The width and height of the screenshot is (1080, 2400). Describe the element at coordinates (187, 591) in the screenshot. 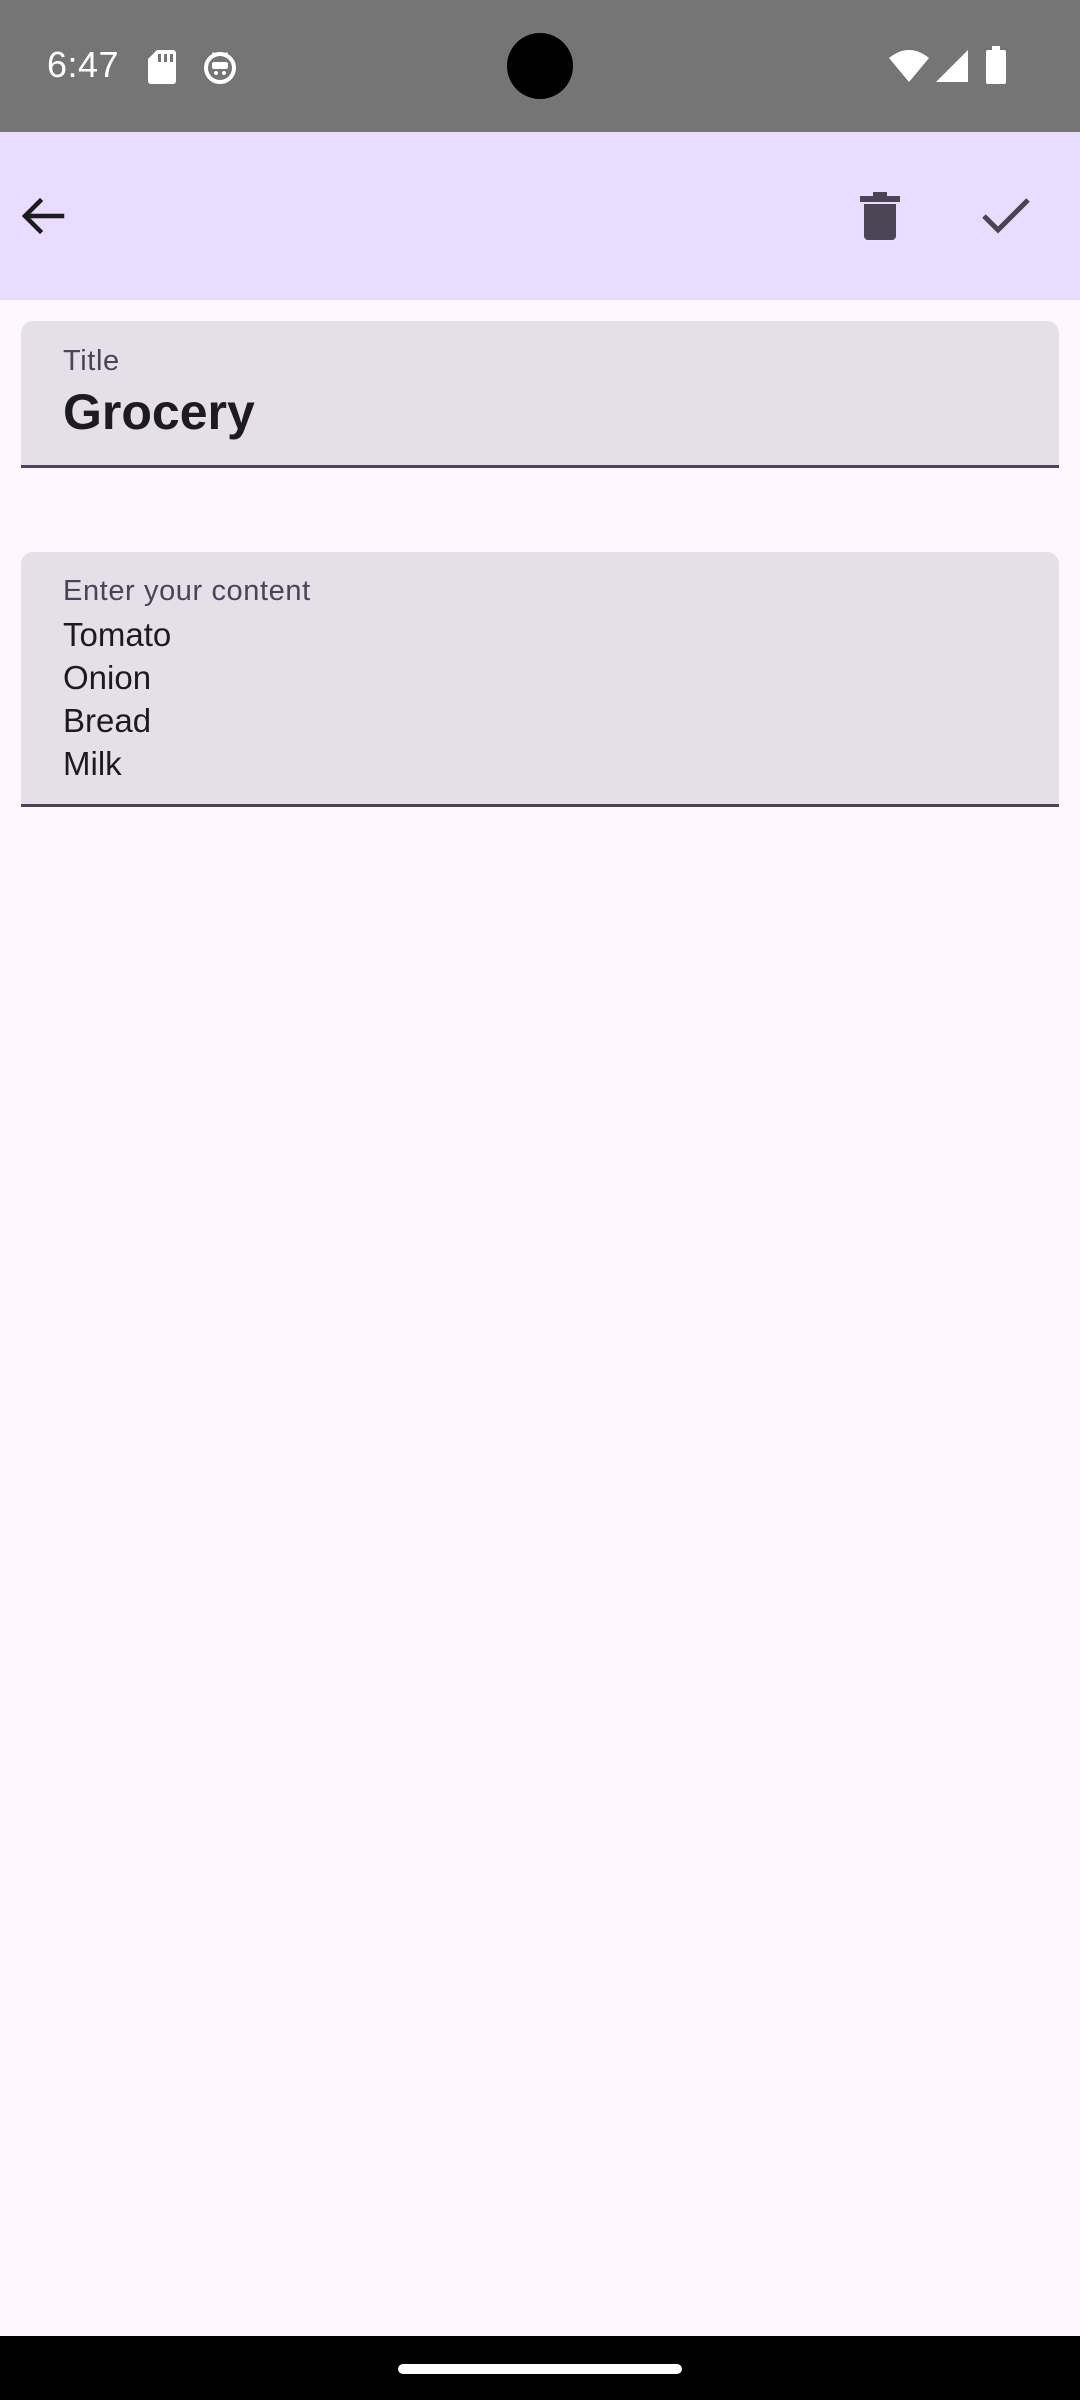

I see `content-label: Enter your content` at that location.